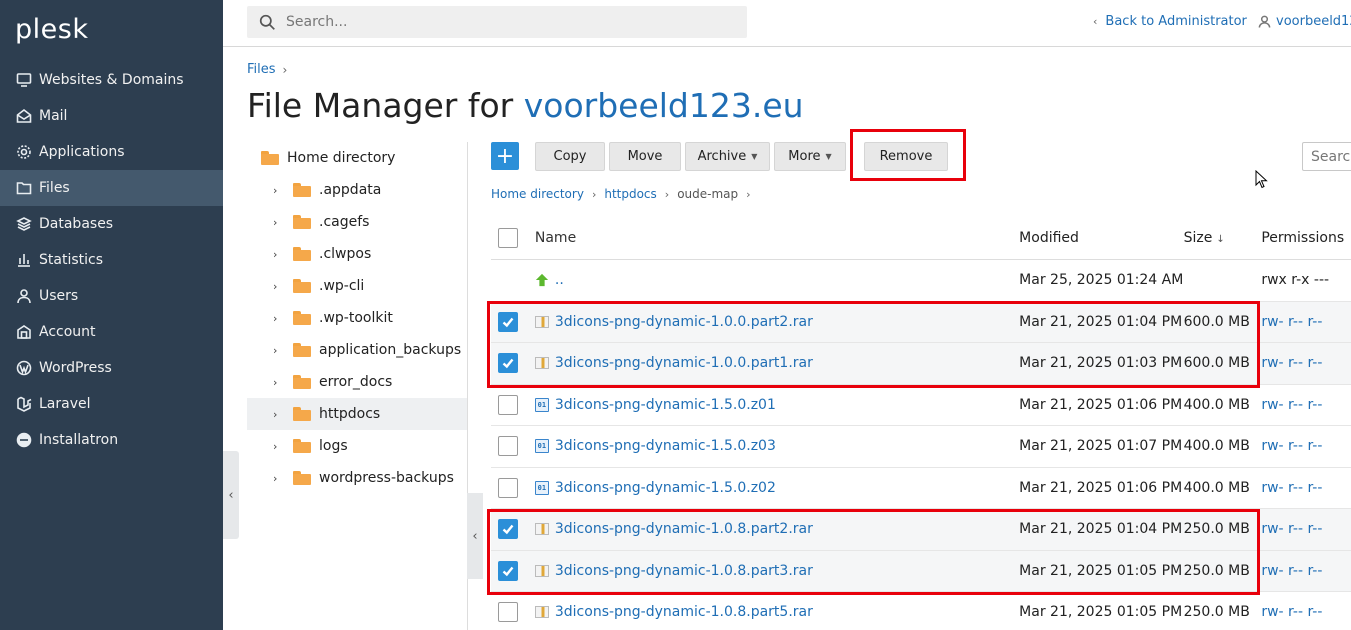 This screenshot has height=630, width=1351. I want to click on back-link-label: Back to Administrator, so click(1176, 21).